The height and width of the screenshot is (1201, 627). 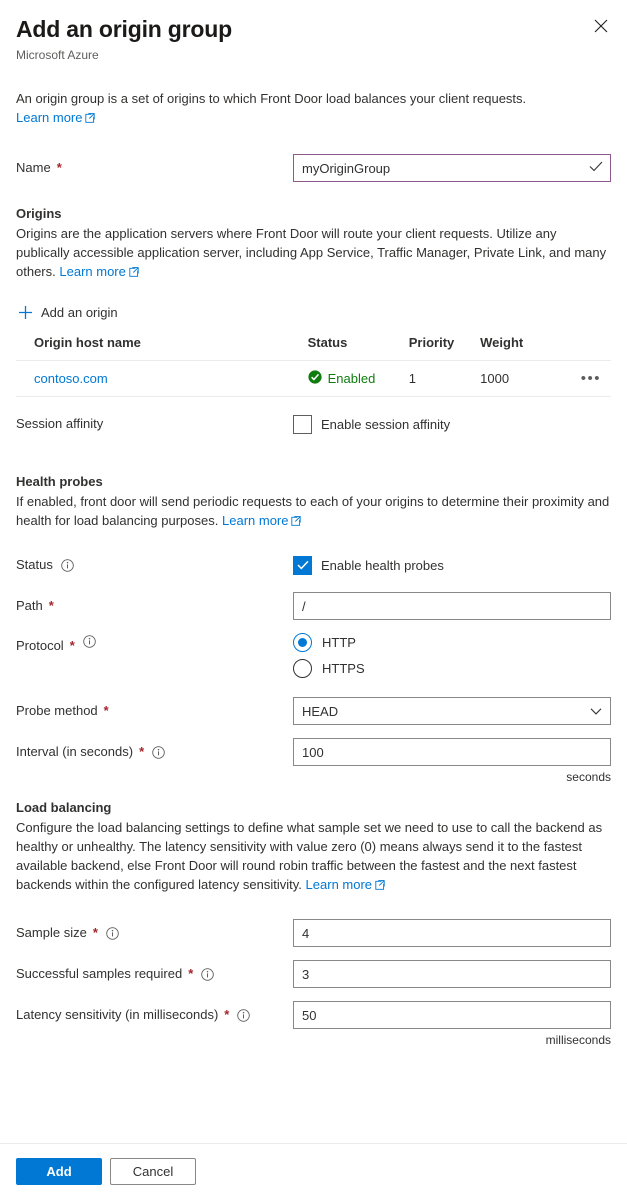 I want to click on probe-status-label: Status, so click(x=154, y=565).